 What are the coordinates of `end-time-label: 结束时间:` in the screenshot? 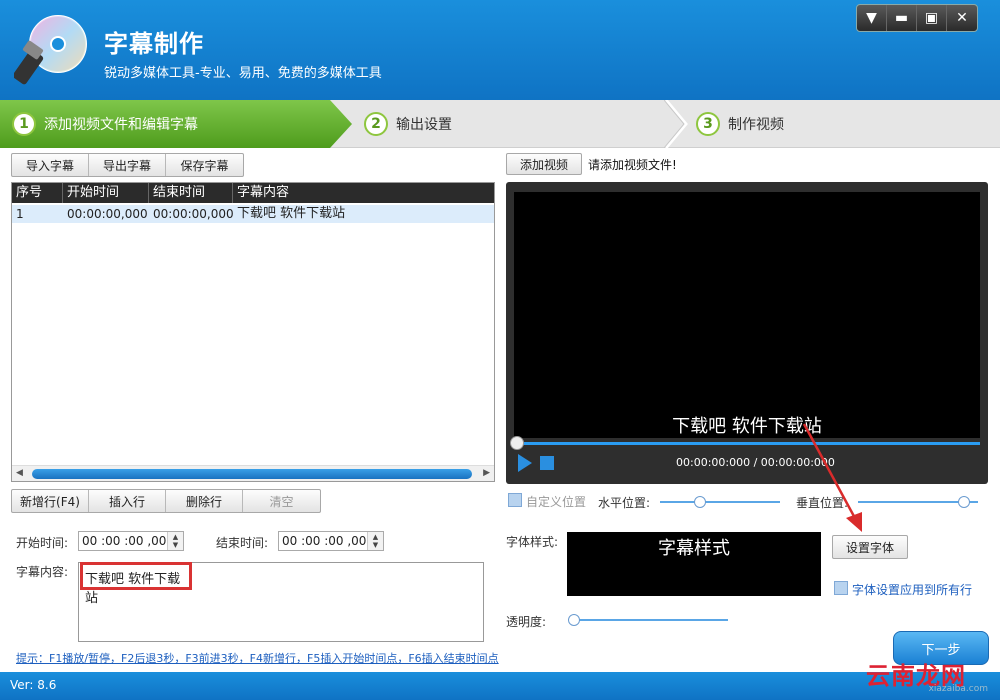 It's located at (242, 543).